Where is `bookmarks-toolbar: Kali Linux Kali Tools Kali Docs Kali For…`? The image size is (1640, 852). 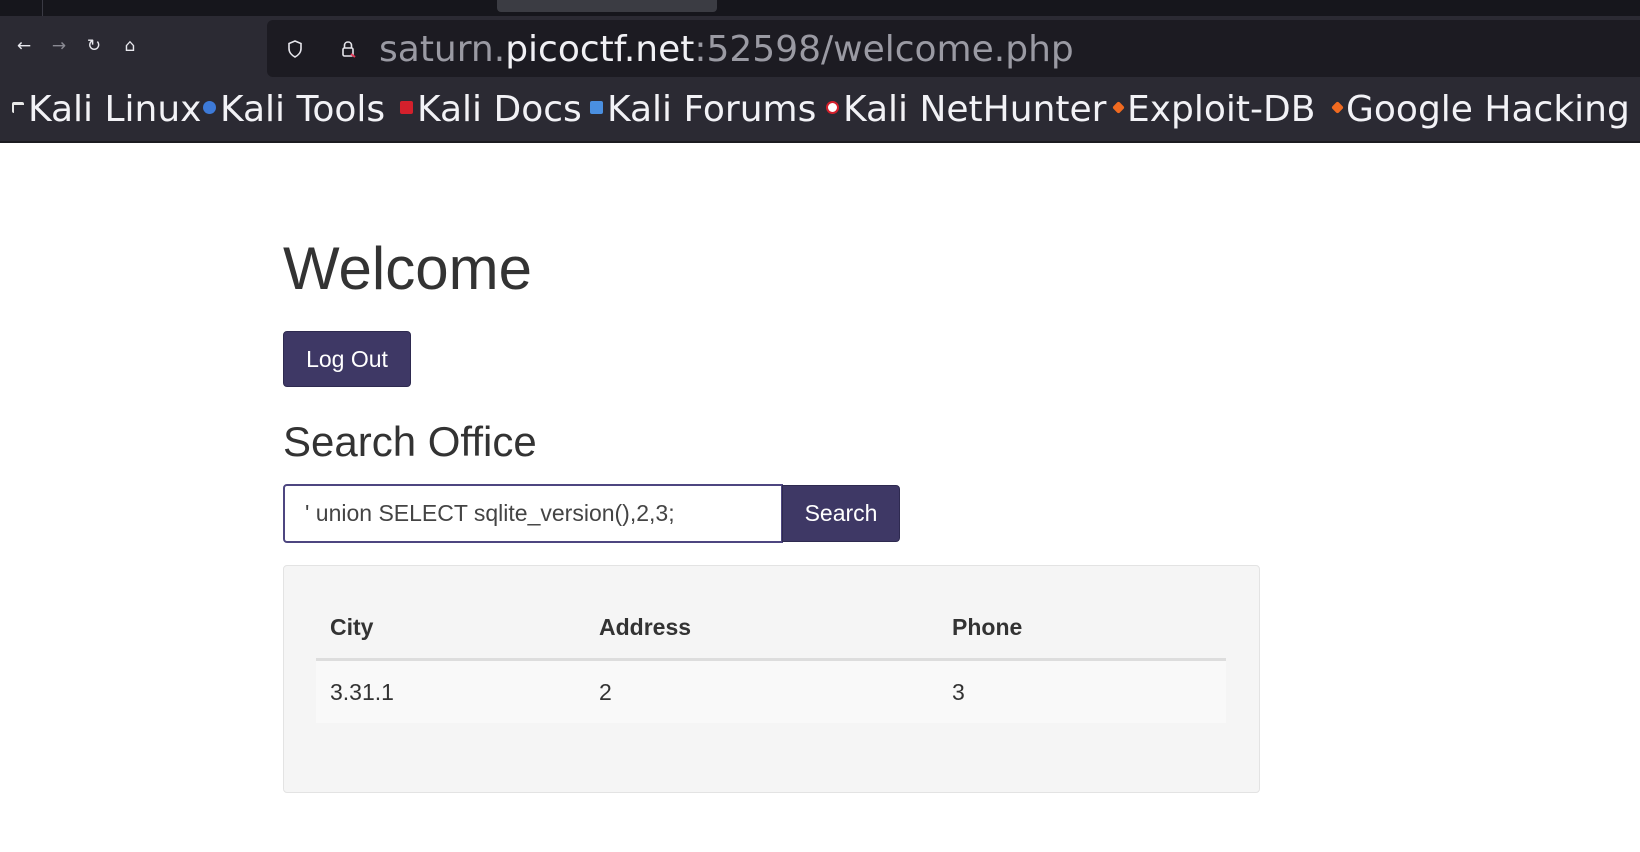 bookmarks-toolbar: Kali Linux Kali Tools Kali Docs Kali For… is located at coordinates (820, 111).